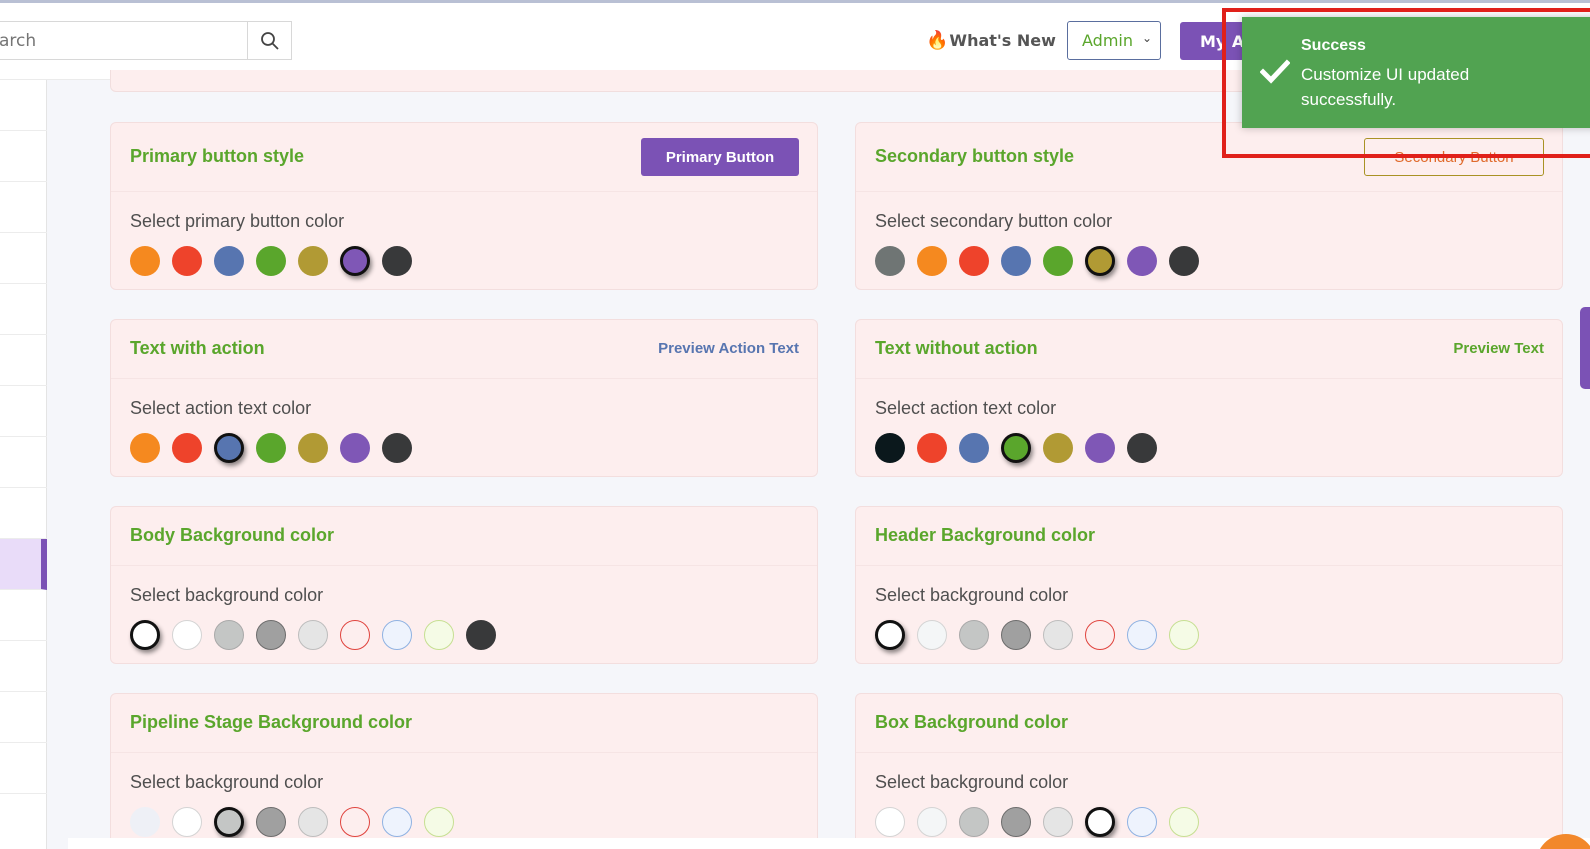 Image resolution: width=1590 pixels, height=849 pixels. Describe the element at coordinates (728, 348) in the screenshot. I see `preview-action-text-link: Preview Action Text` at that location.